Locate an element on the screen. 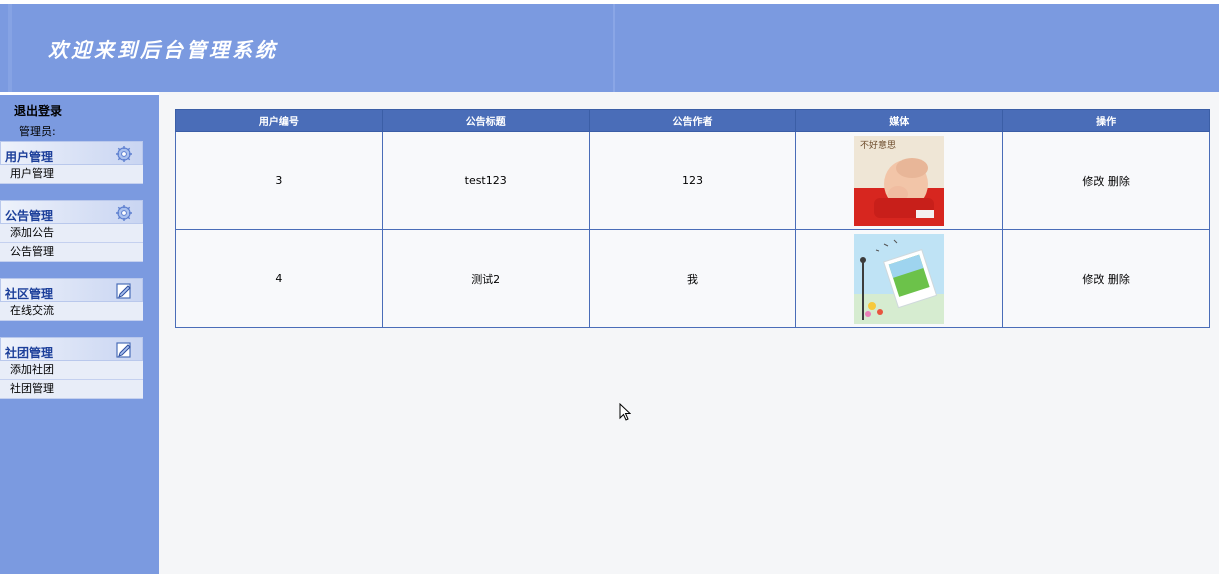  table-header-row: 用户编号 公告标题 公告作者 媒体 操作 is located at coordinates (692, 120).